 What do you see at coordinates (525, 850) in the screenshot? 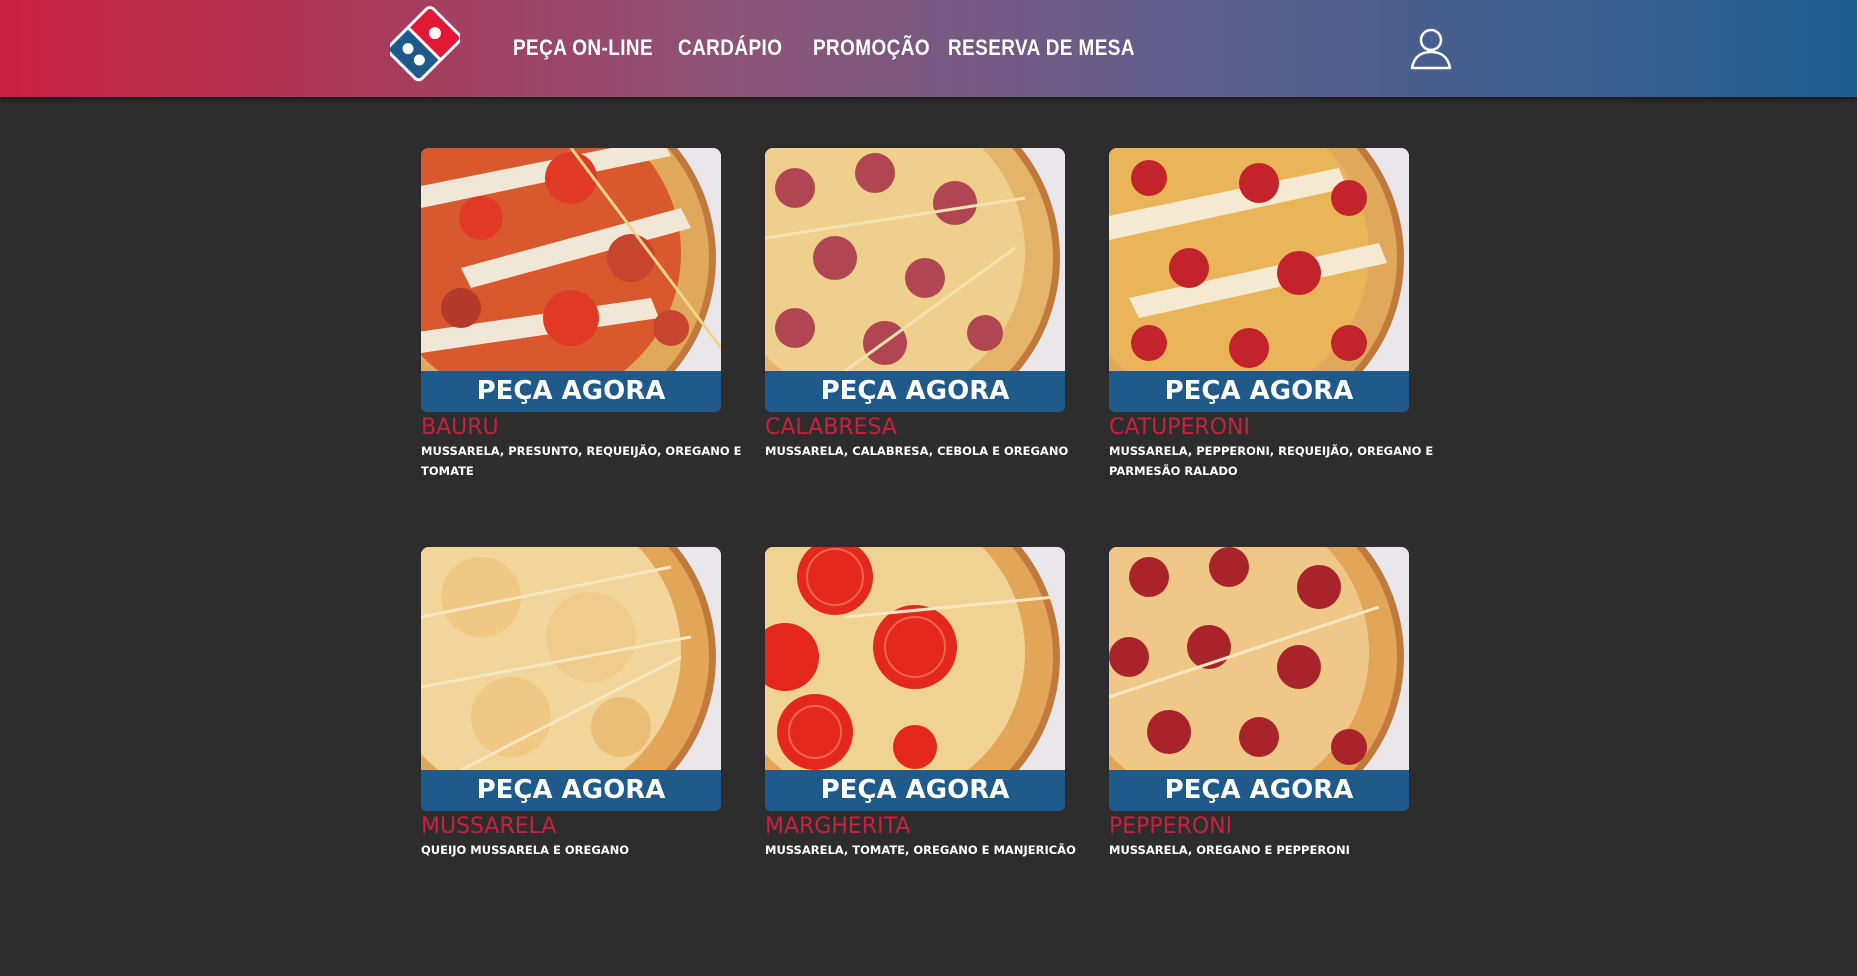
I see `product-description: QUEIJO MUSSARELA E OREGANO` at bounding box center [525, 850].